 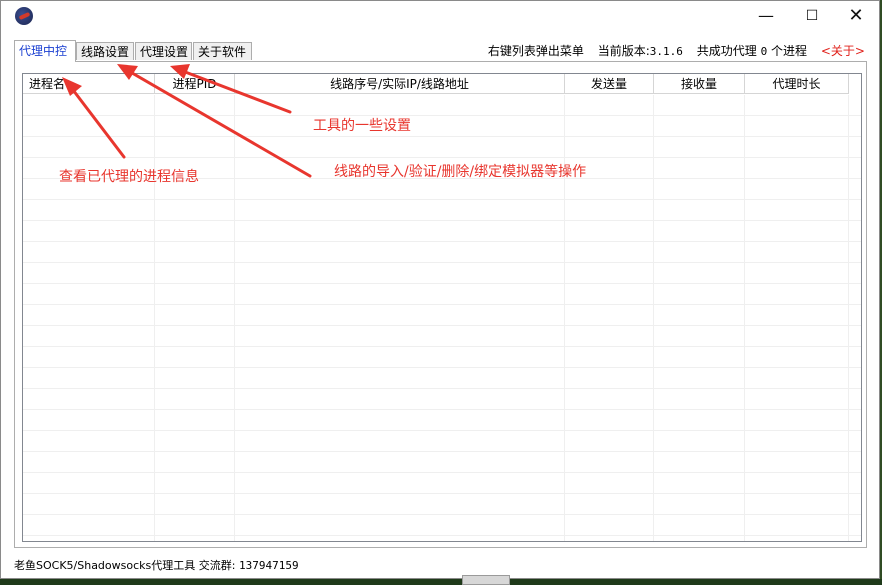 What do you see at coordinates (105, 51) in the screenshot?
I see `tab-line-settings: 线路设置` at bounding box center [105, 51].